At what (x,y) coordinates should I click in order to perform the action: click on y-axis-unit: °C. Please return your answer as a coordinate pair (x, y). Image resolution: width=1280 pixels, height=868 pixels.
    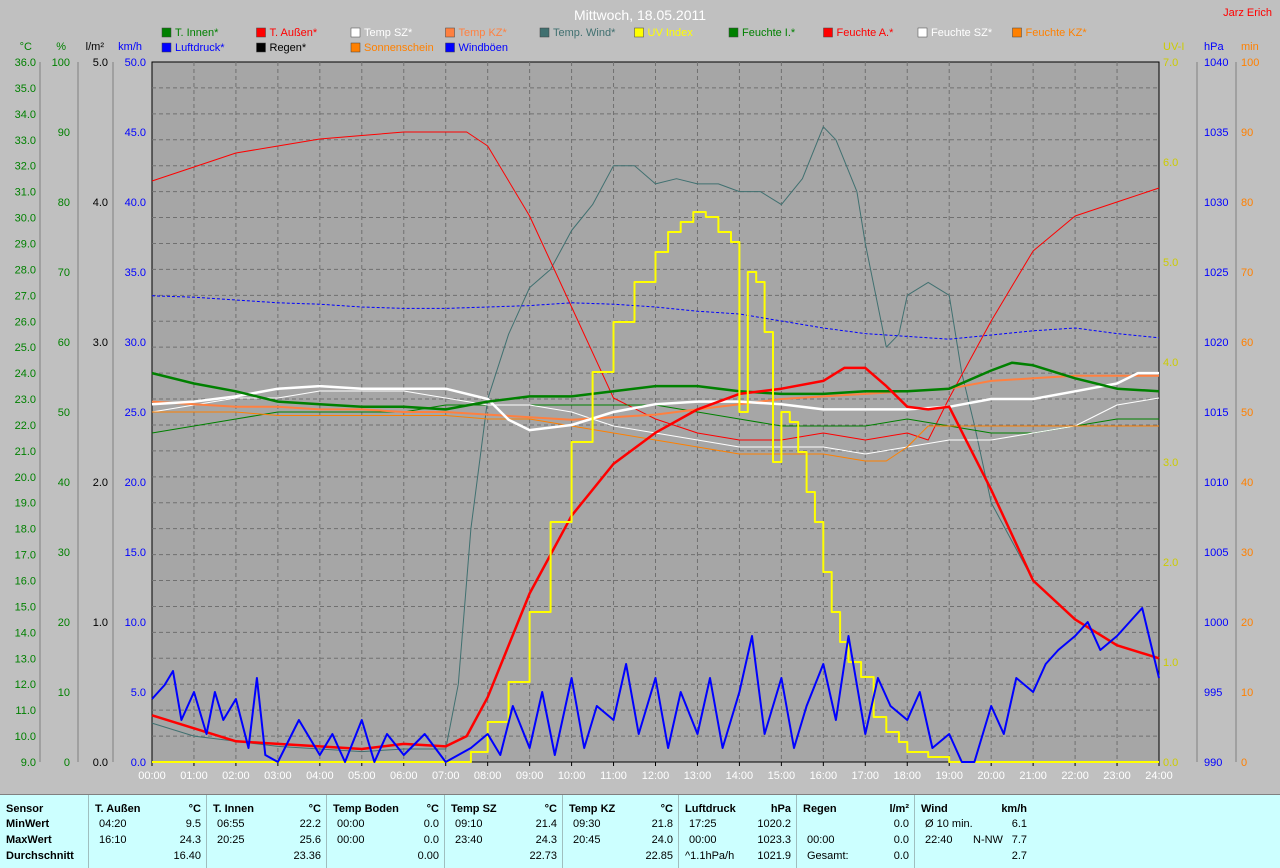
    Looking at the image, I should click on (26, 47).